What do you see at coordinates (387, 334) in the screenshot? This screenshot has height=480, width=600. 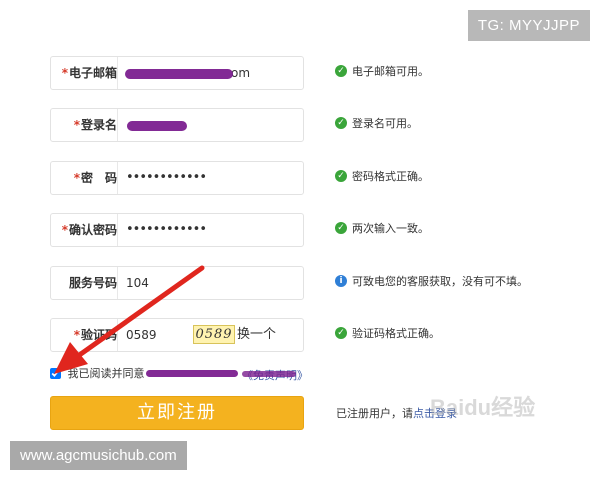 I see `captcha-status: ✓ 验证码格式正确。` at bounding box center [387, 334].